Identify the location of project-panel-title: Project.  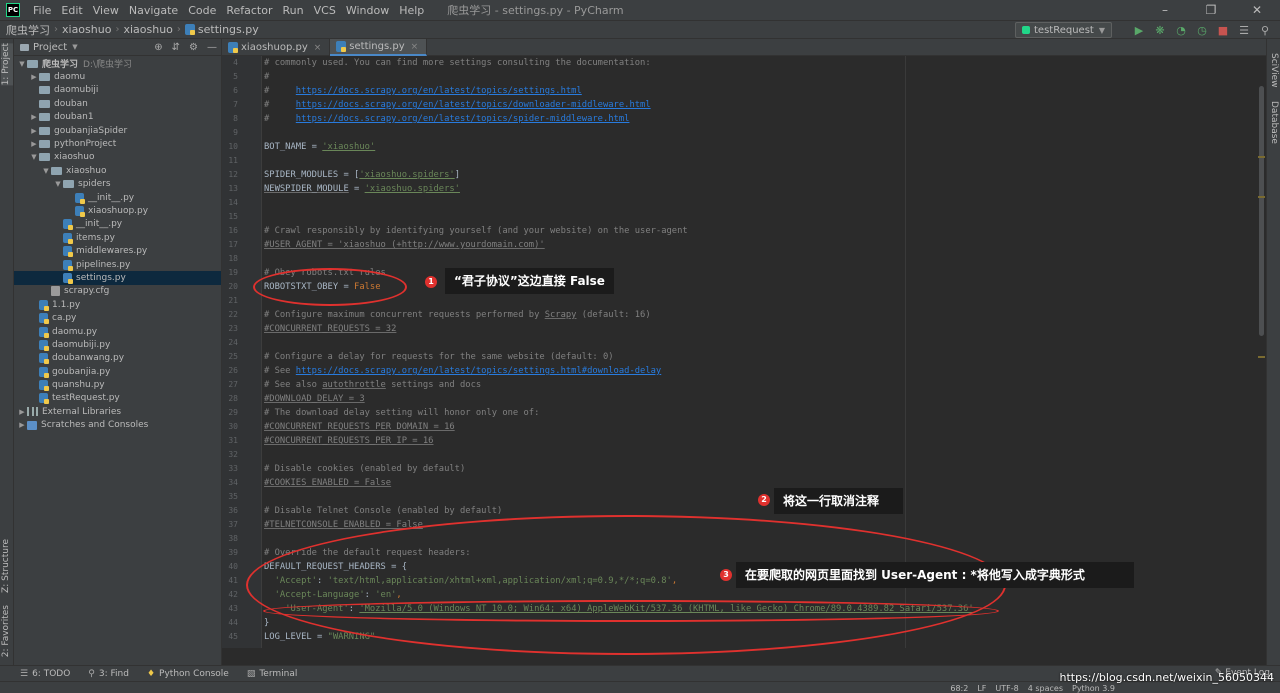
(50, 47).